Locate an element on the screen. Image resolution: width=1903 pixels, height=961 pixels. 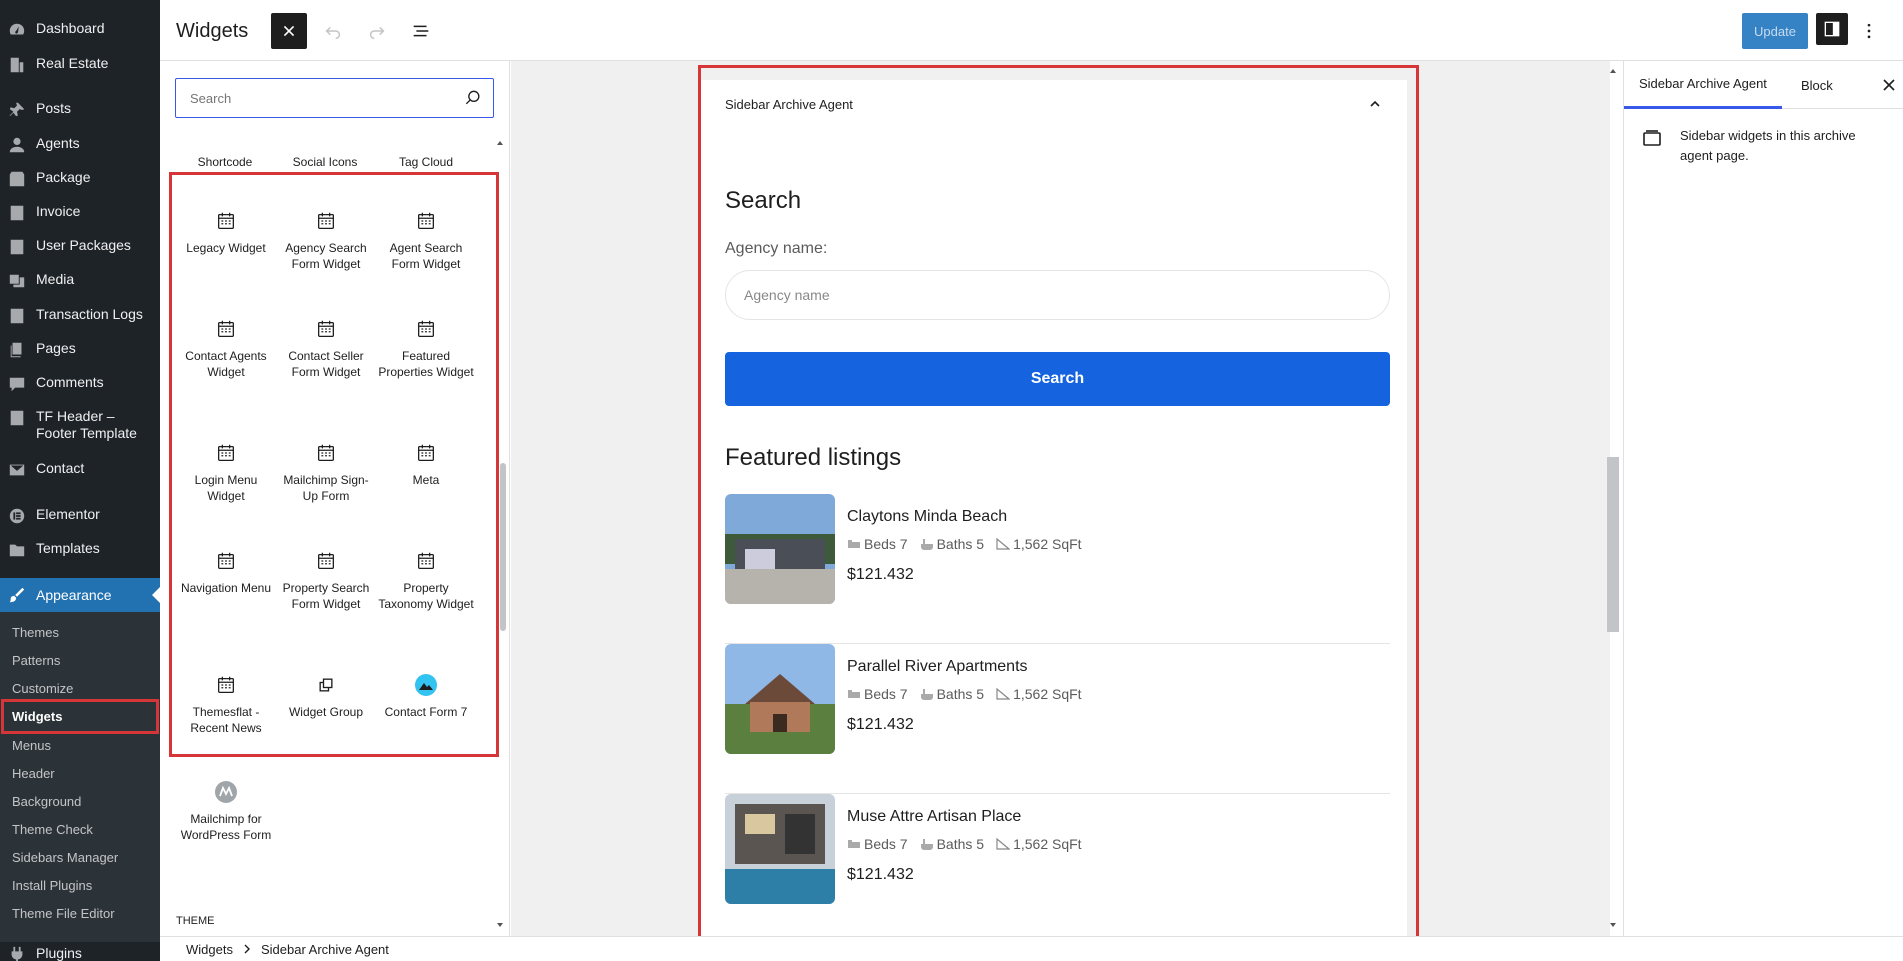
menu-package: Package is located at coordinates (80, 179).